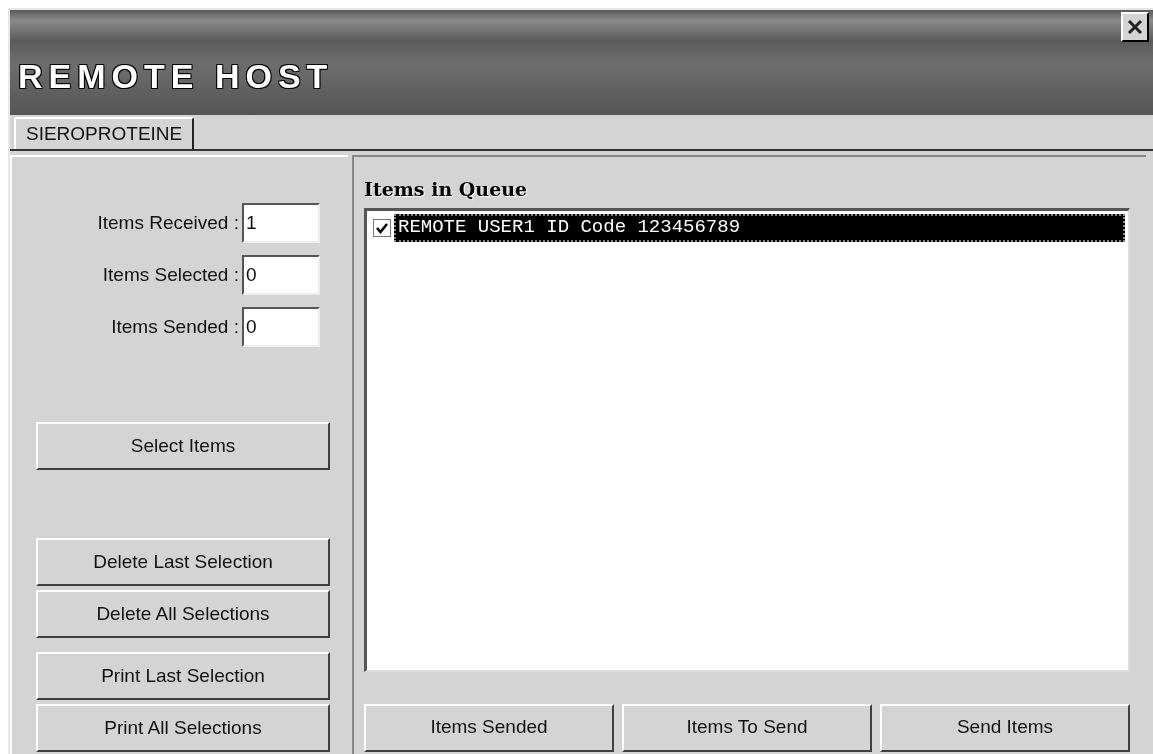 The image size is (1153, 754). What do you see at coordinates (382, 227) in the screenshot?
I see `checkbox` at bounding box center [382, 227].